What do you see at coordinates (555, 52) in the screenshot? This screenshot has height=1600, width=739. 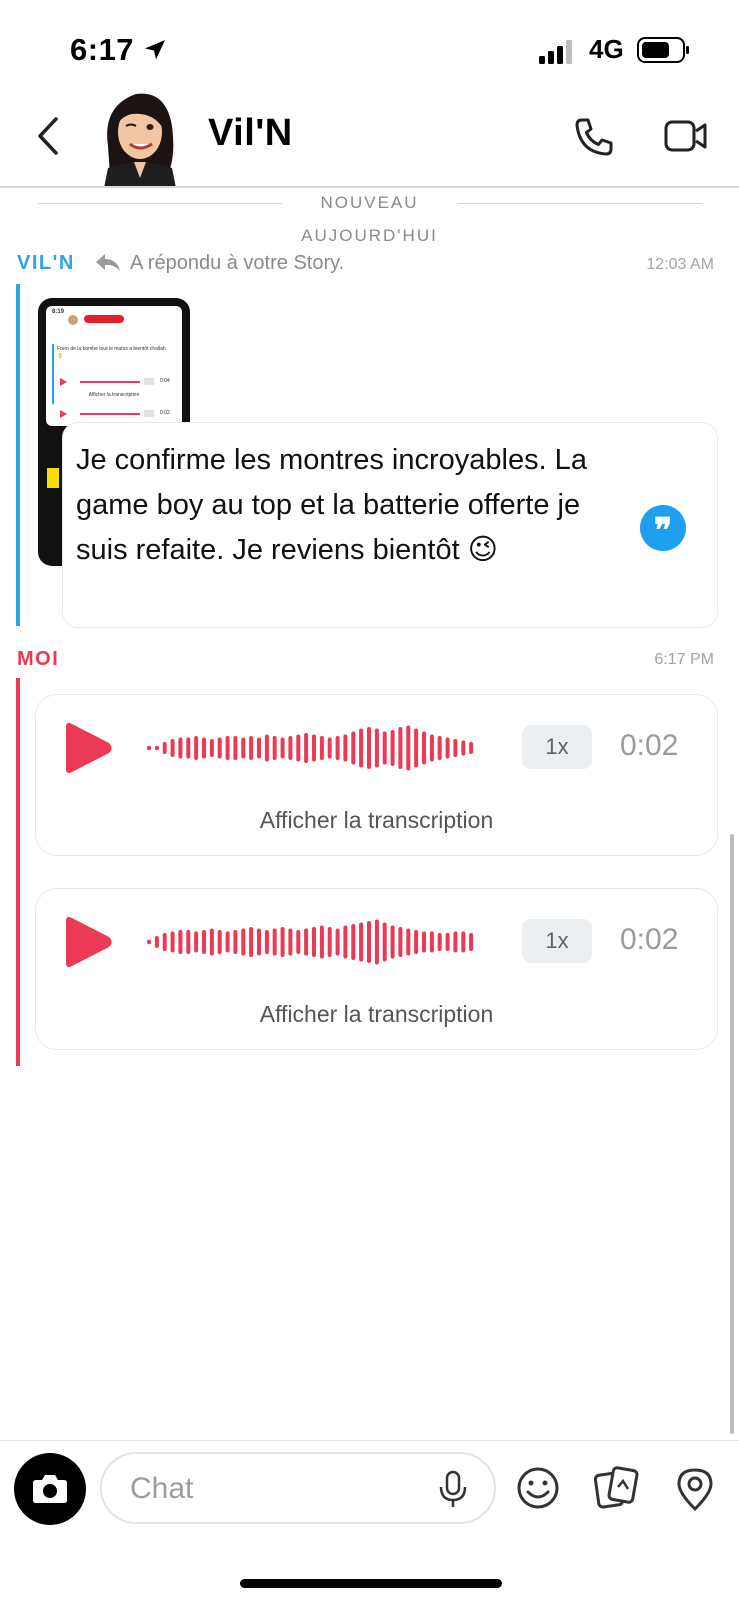 I see `cellular-signal-icon` at bounding box center [555, 52].